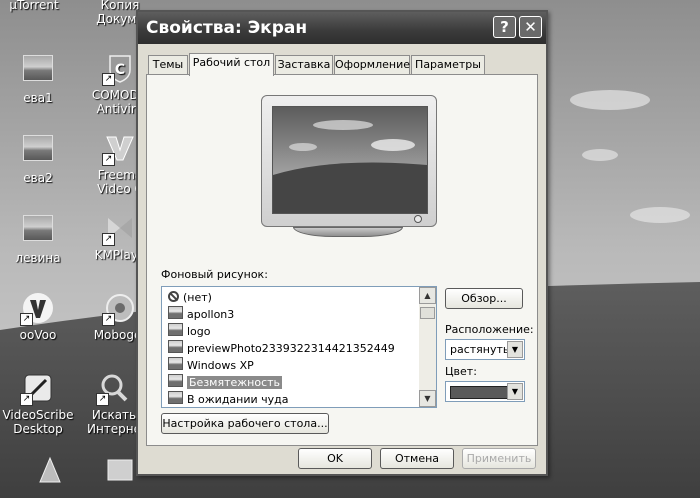 The width and height of the screenshot is (700, 498). What do you see at coordinates (227, 28) in the screenshot?
I see `dialog-title: Свойства: Экран` at bounding box center [227, 28].